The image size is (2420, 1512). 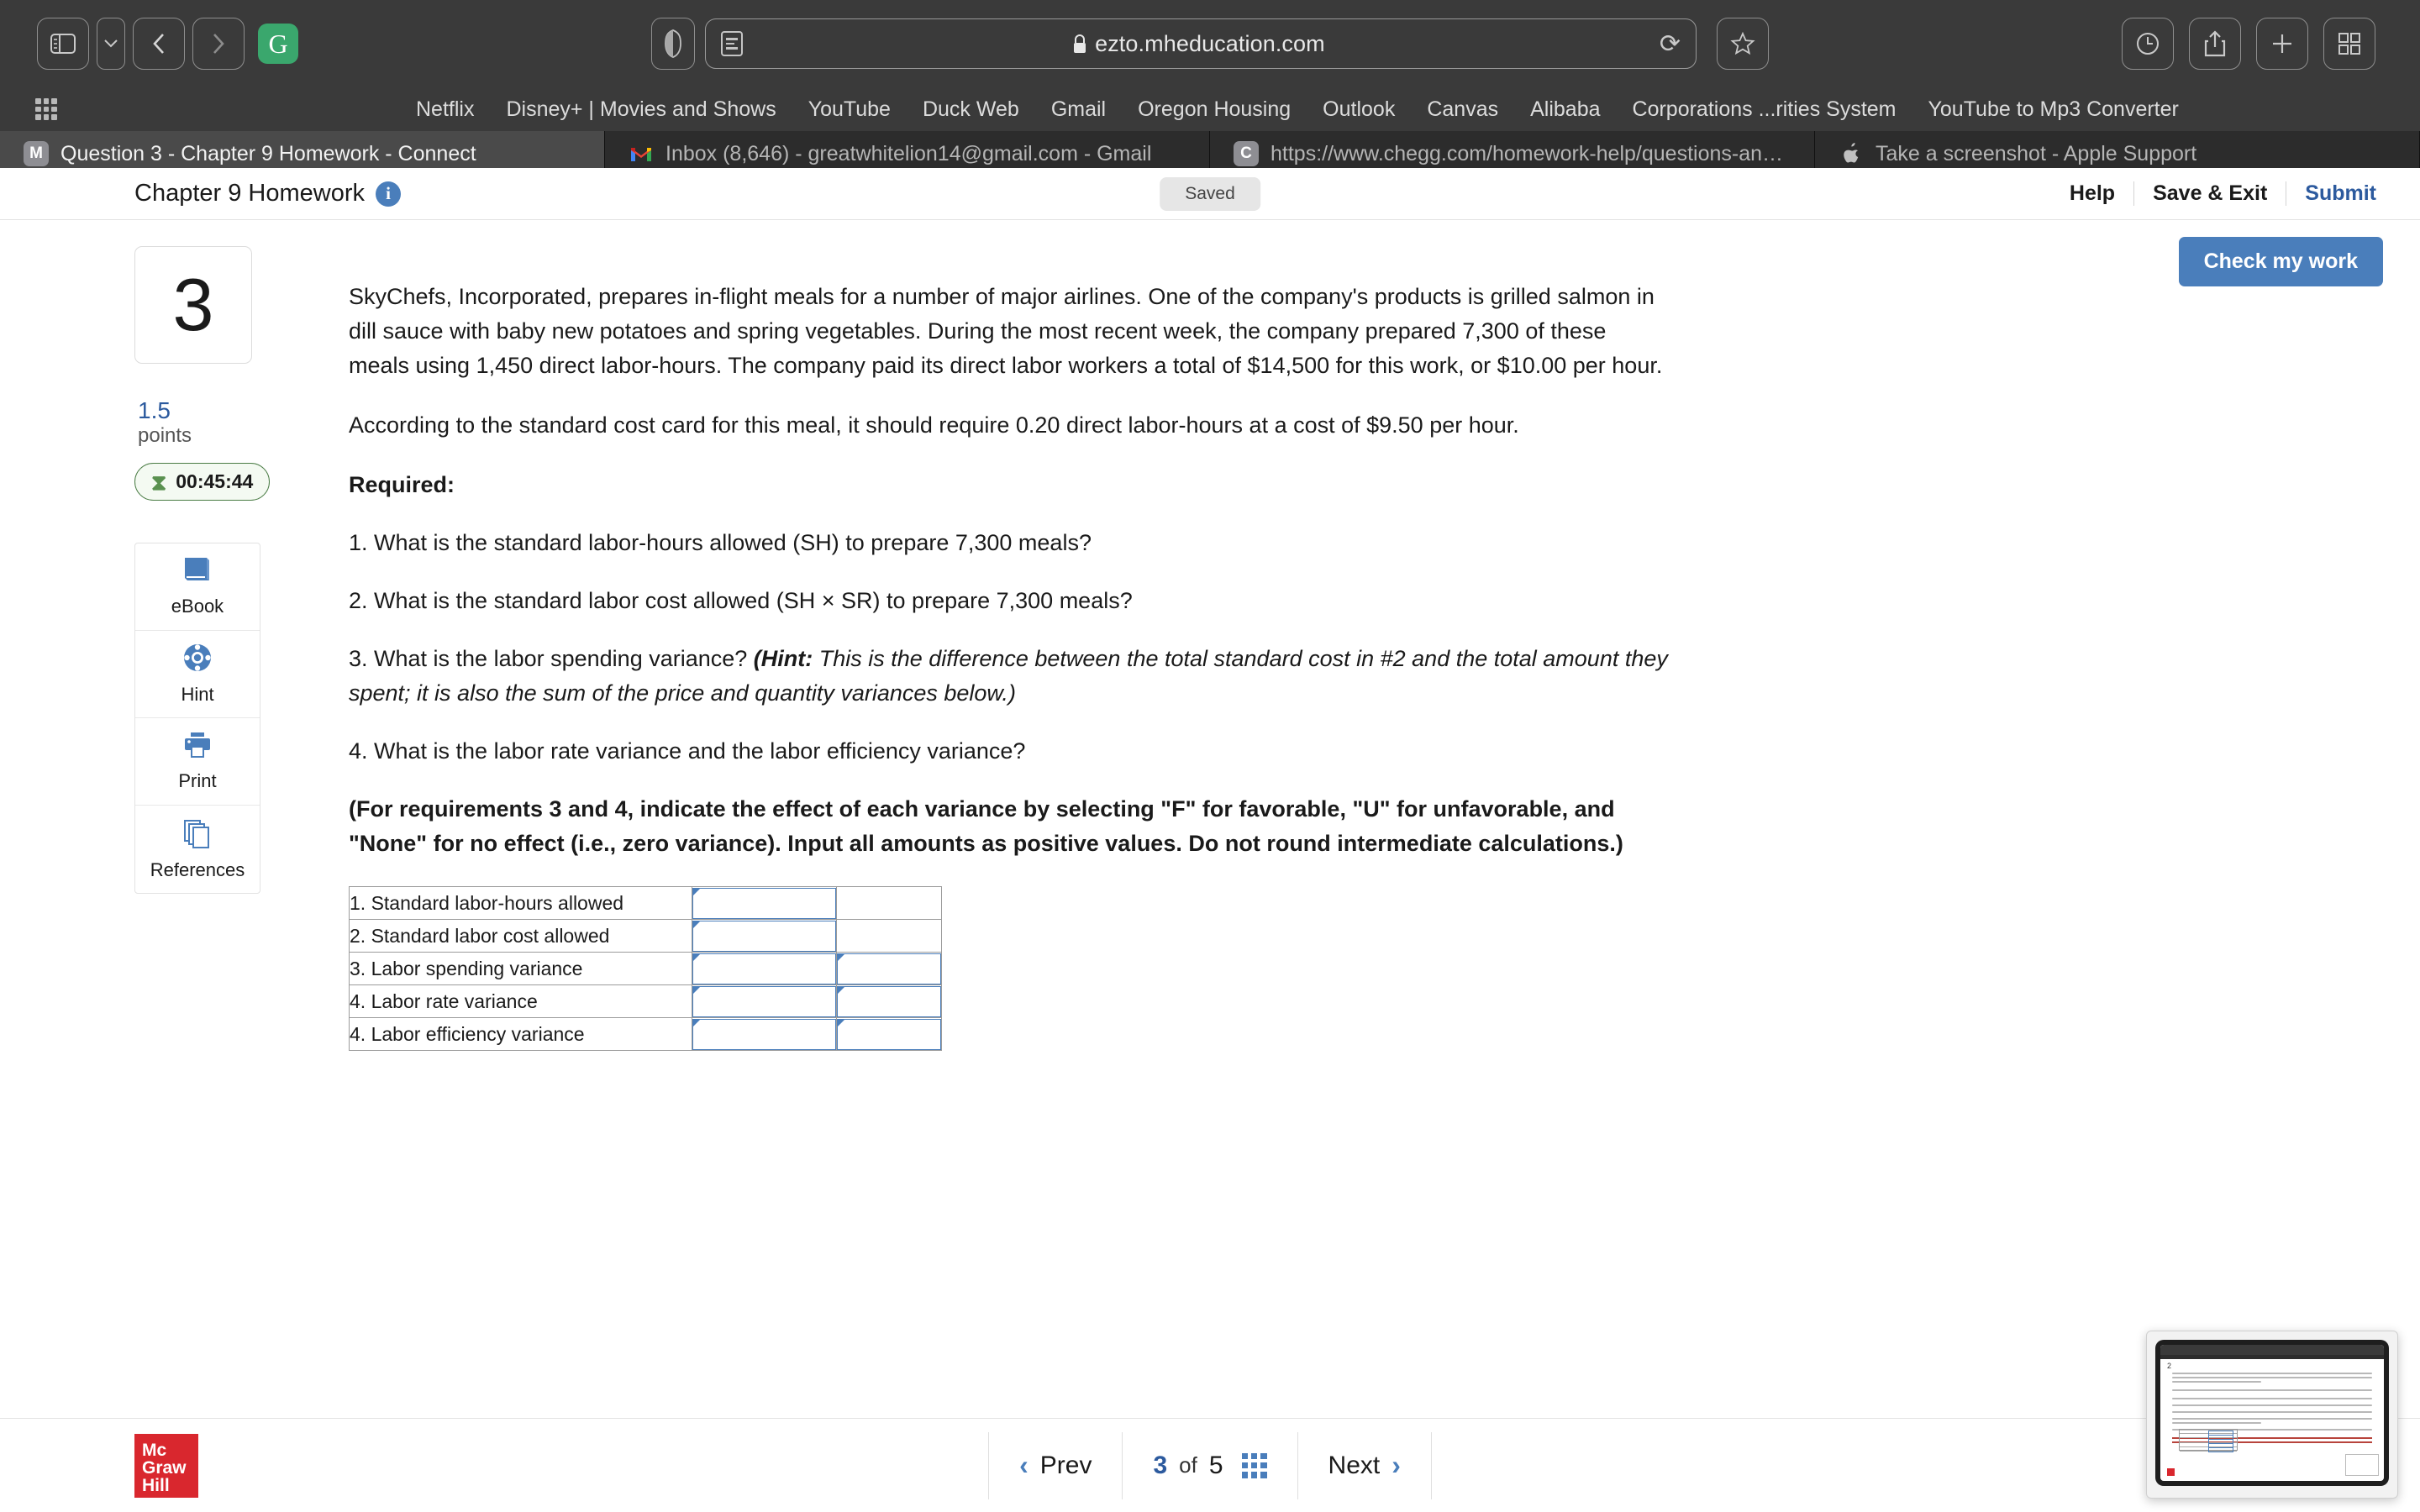 I want to click on row-label: 2. Standard labor cost allowed, so click(x=521, y=936).